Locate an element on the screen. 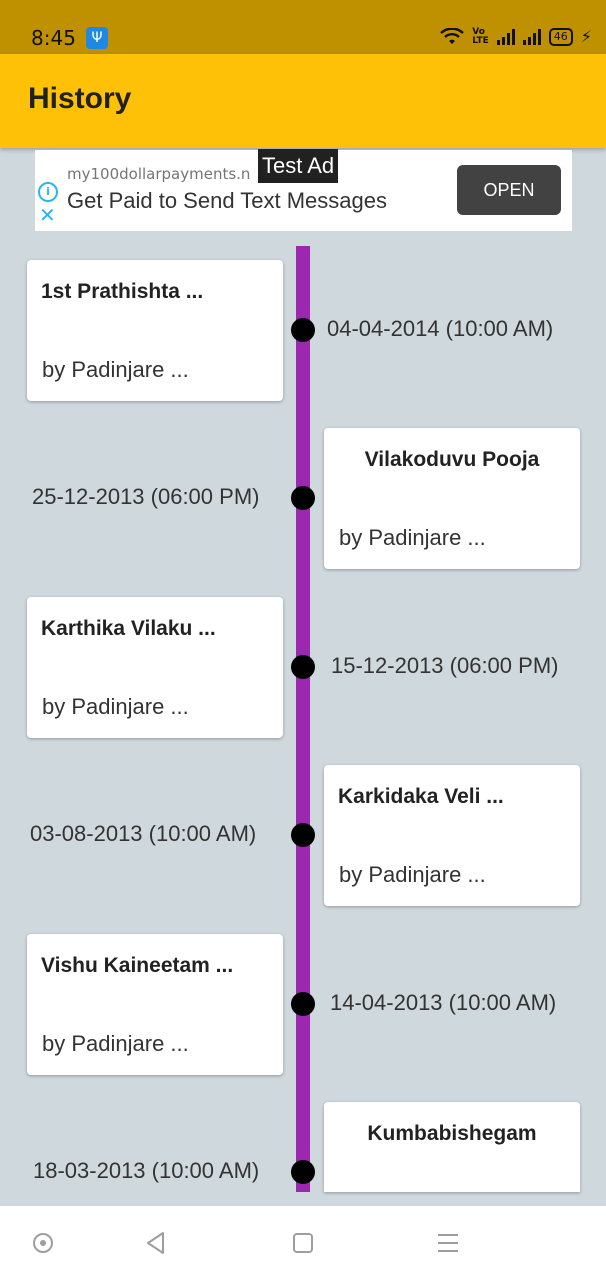 This screenshot has width=606, height=1280. usb-icon: Ψ is located at coordinates (97, 38).